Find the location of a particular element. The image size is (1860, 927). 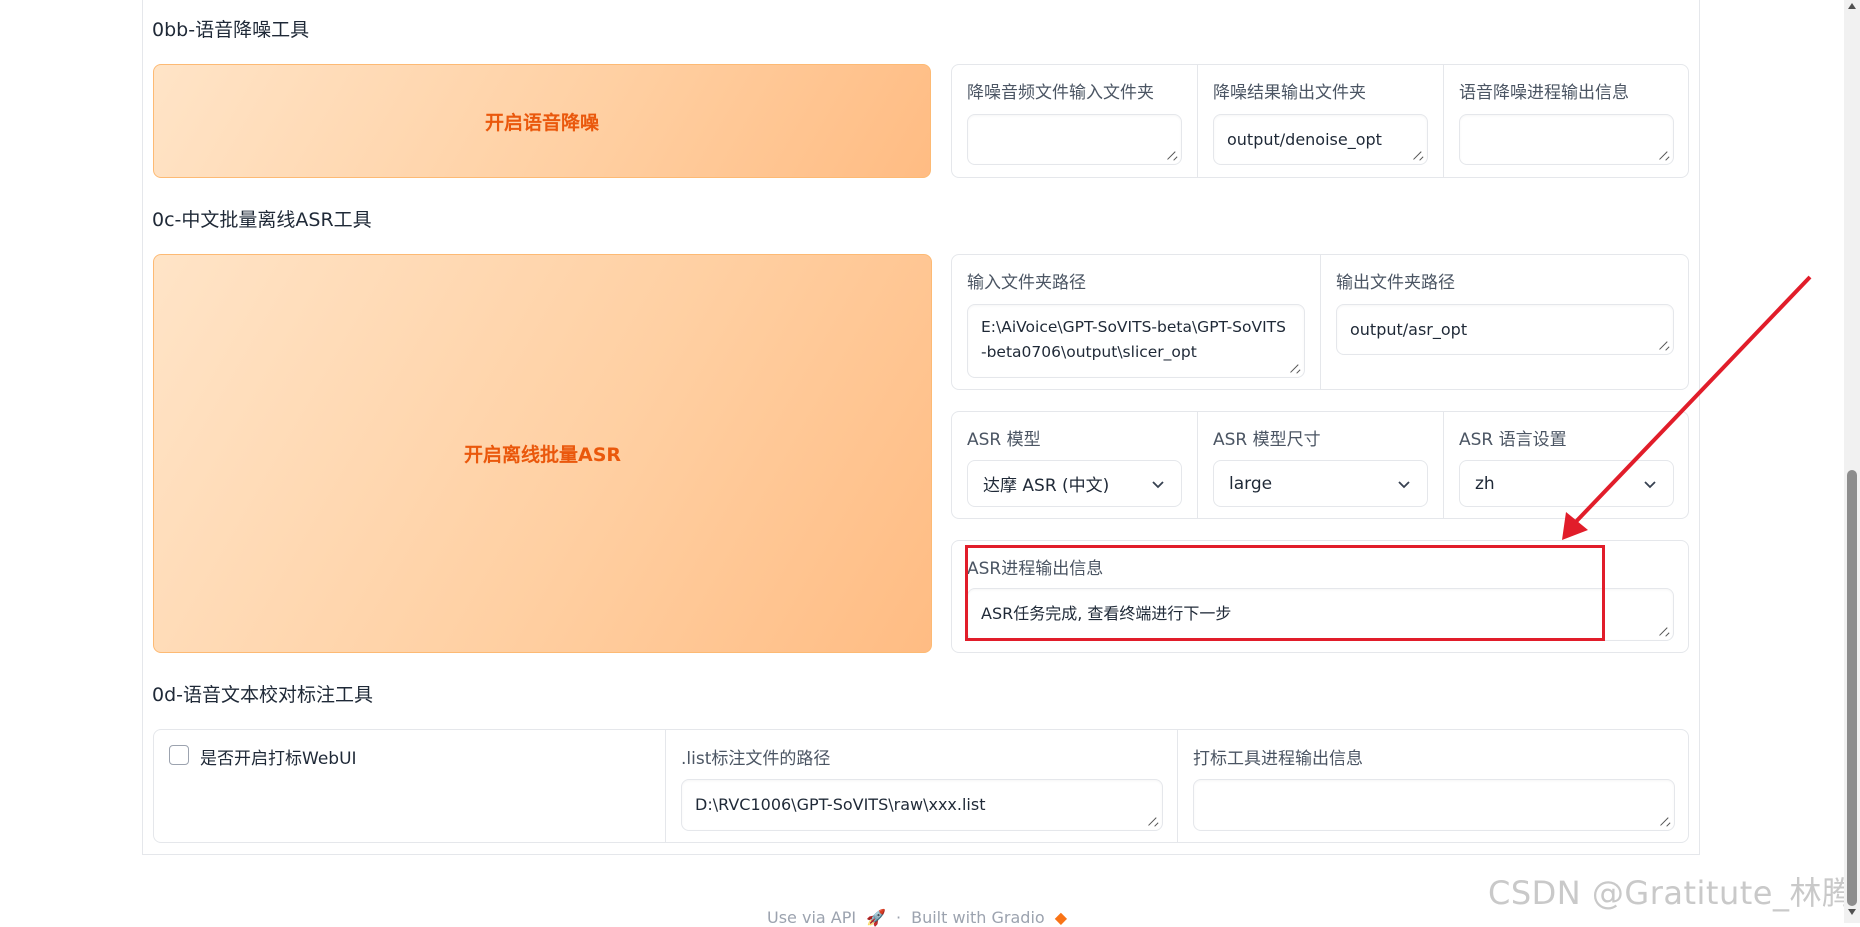

asr-lang-value: zh is located at coordinates (1485, 483).